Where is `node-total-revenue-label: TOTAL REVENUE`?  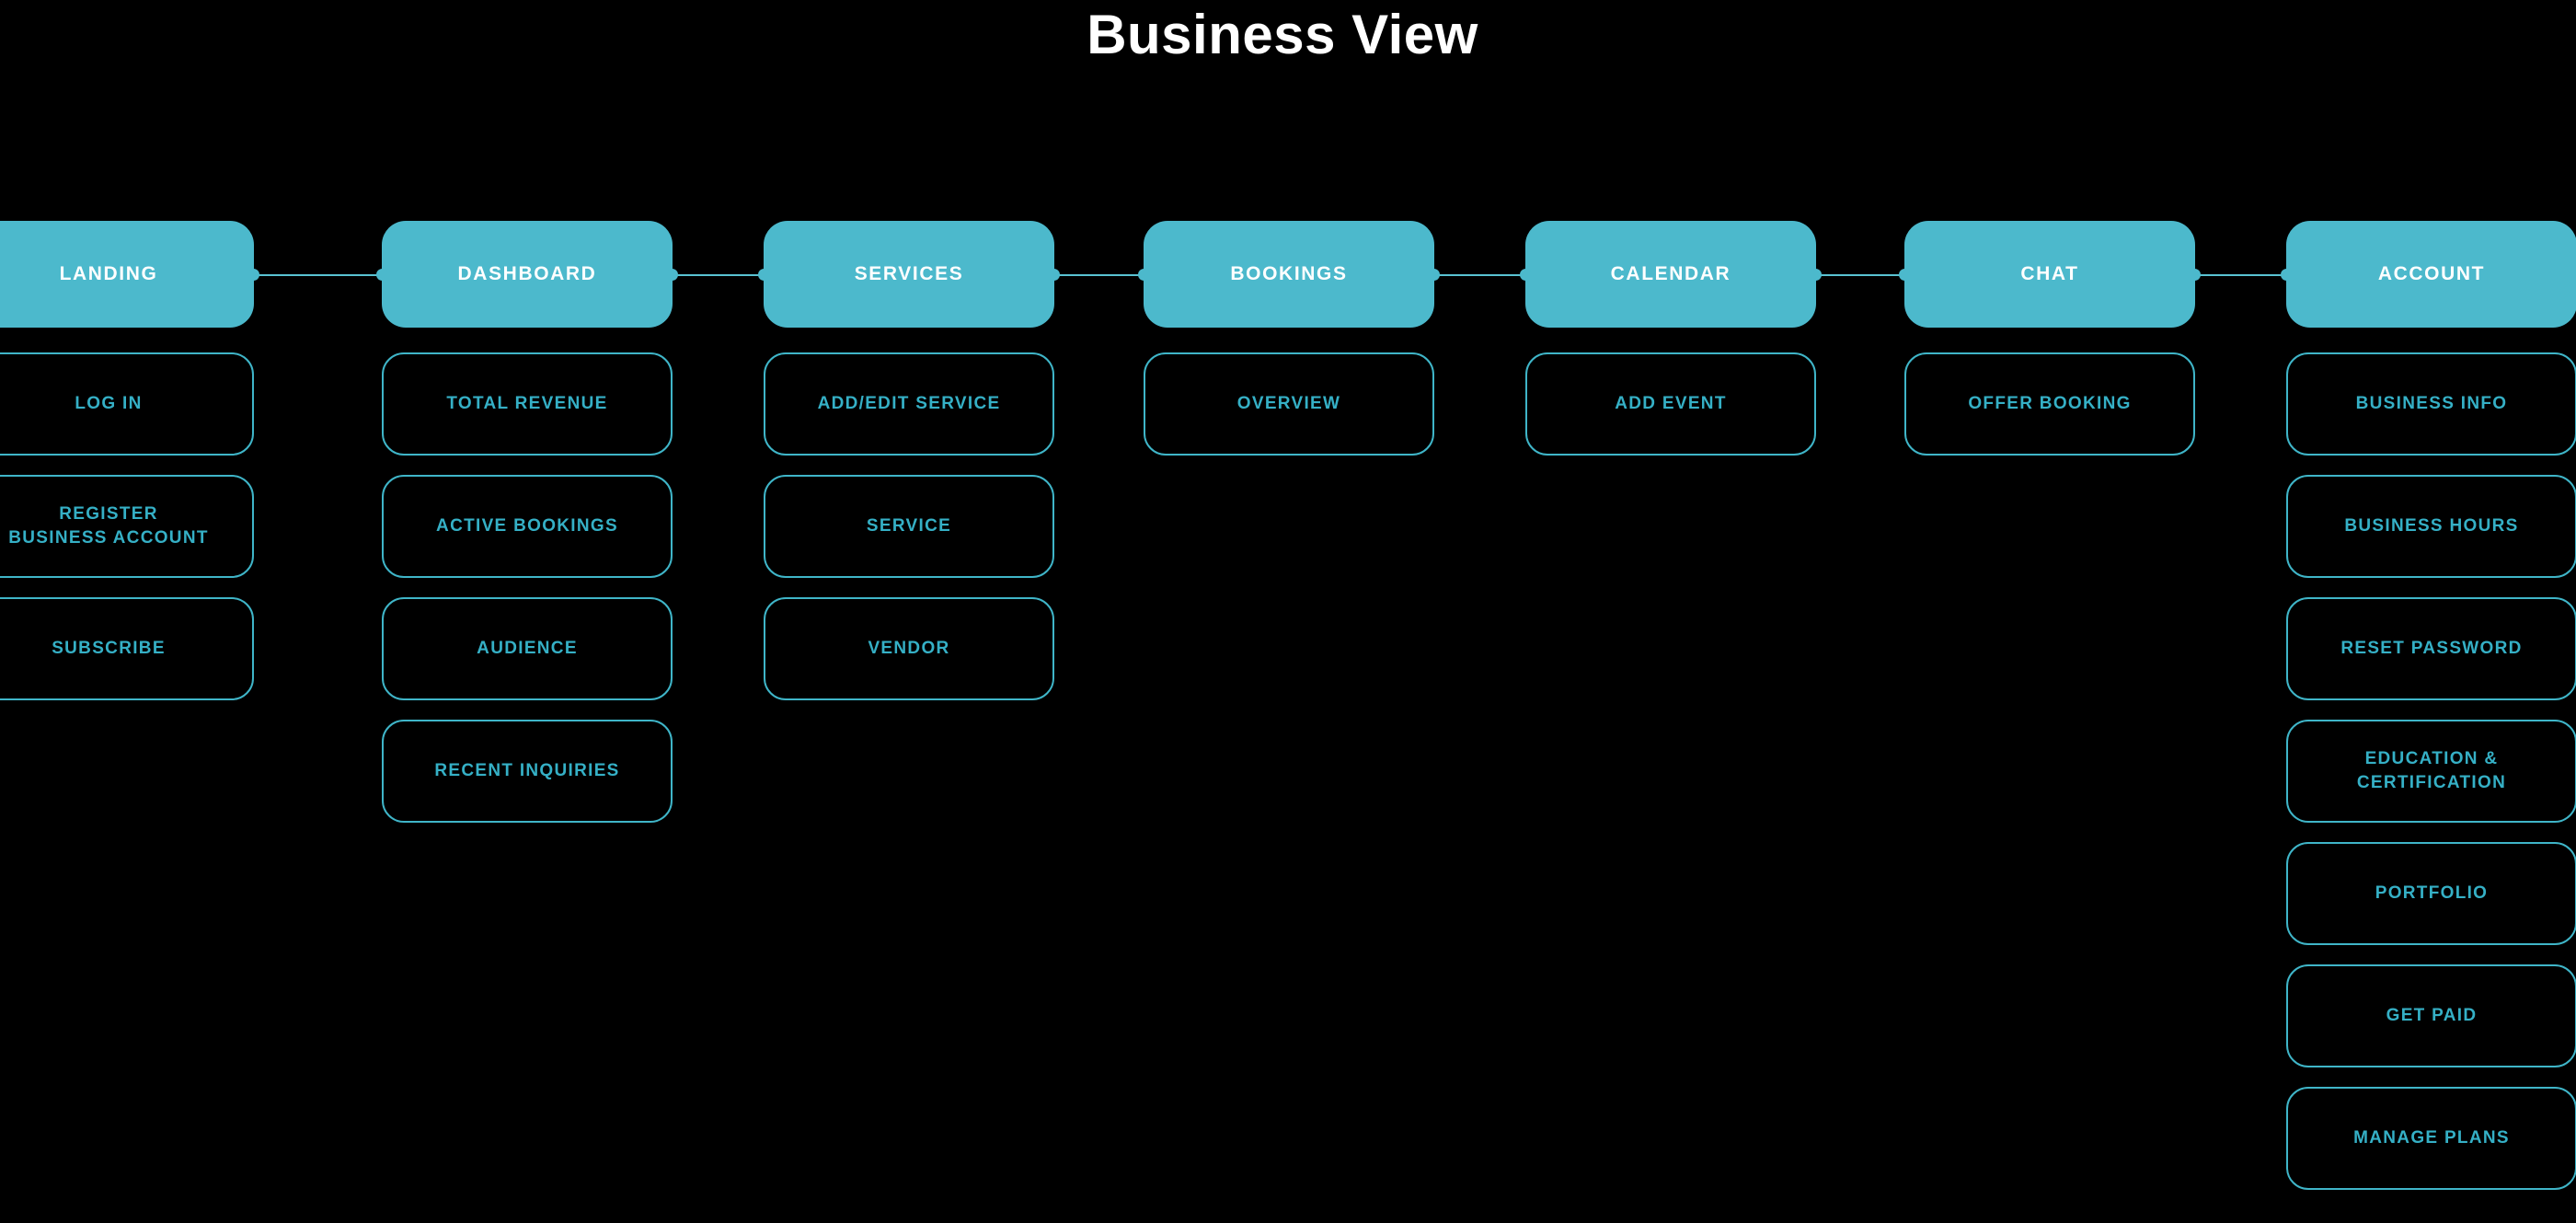
node-total-revenue-label: TOTAL REVENUE is located at coordinates (527, 404).